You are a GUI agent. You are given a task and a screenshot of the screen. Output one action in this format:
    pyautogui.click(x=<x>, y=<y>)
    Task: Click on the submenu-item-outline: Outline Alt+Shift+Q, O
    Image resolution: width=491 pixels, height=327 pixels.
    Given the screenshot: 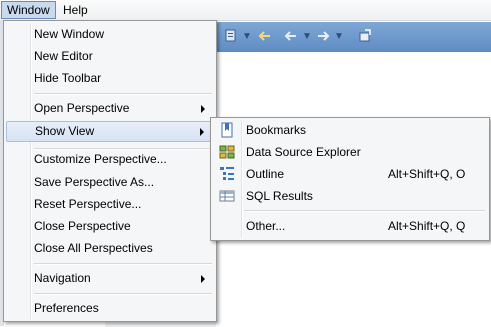 What is the action you would take?
    pyautogui.click(x=350, y=174)
    